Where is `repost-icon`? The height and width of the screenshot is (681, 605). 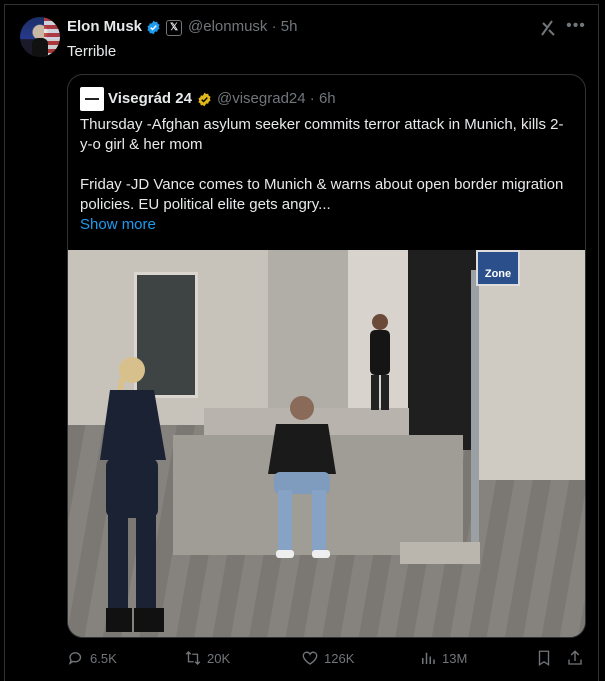
repost-icon is located at coordinates (193, 658).